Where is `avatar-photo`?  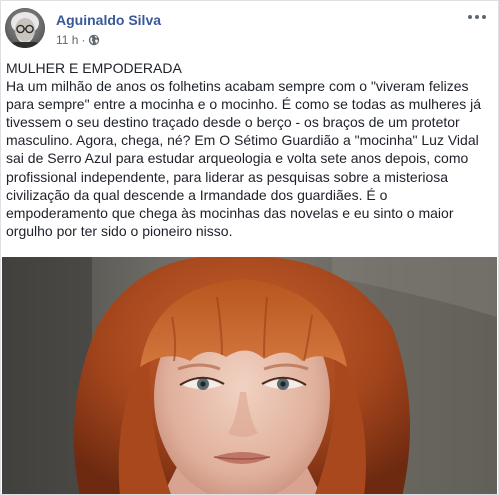 avatar-photo is located at coordinates (25, 28).